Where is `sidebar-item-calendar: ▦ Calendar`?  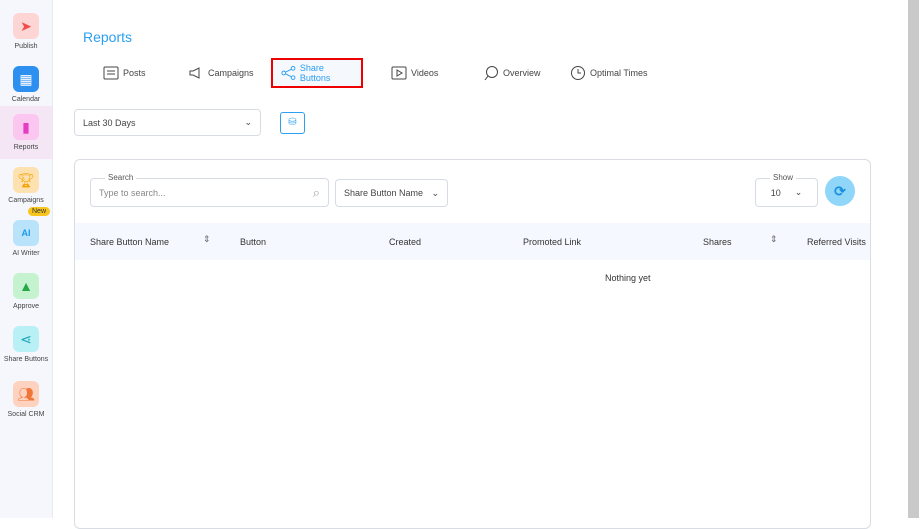
sidebar-item-calendar: ▦ Calendar is located at coordinates (26, 84).